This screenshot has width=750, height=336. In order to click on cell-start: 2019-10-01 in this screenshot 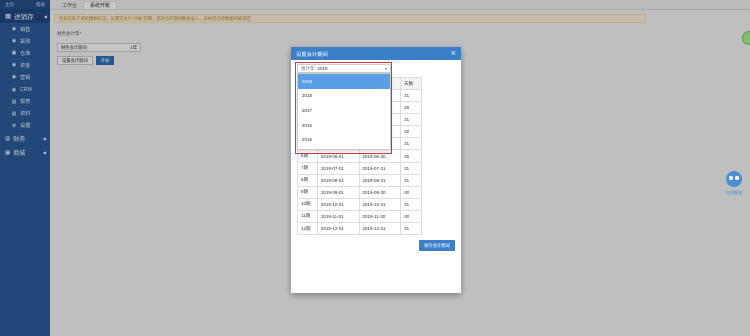, I will do `click(338, 204)`.